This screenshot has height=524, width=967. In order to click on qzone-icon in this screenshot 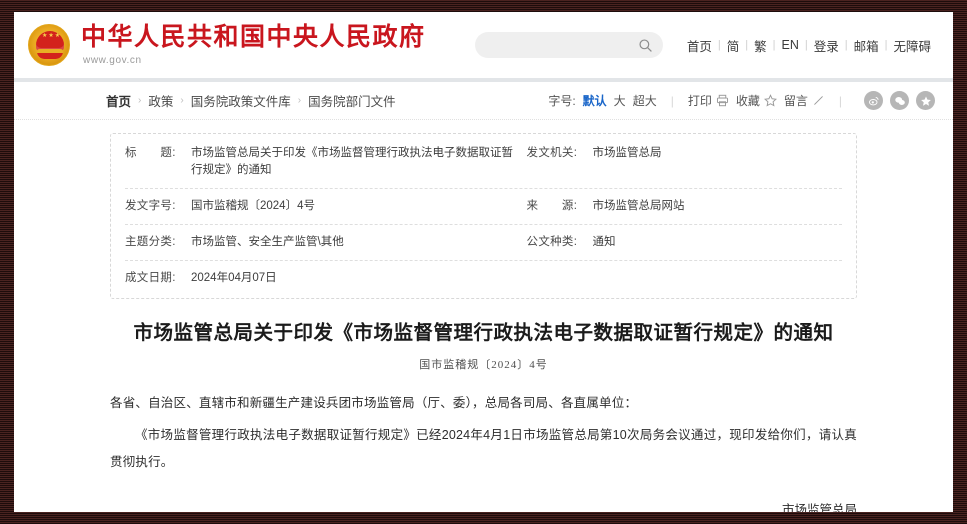, I will do `click(925, 100)`.